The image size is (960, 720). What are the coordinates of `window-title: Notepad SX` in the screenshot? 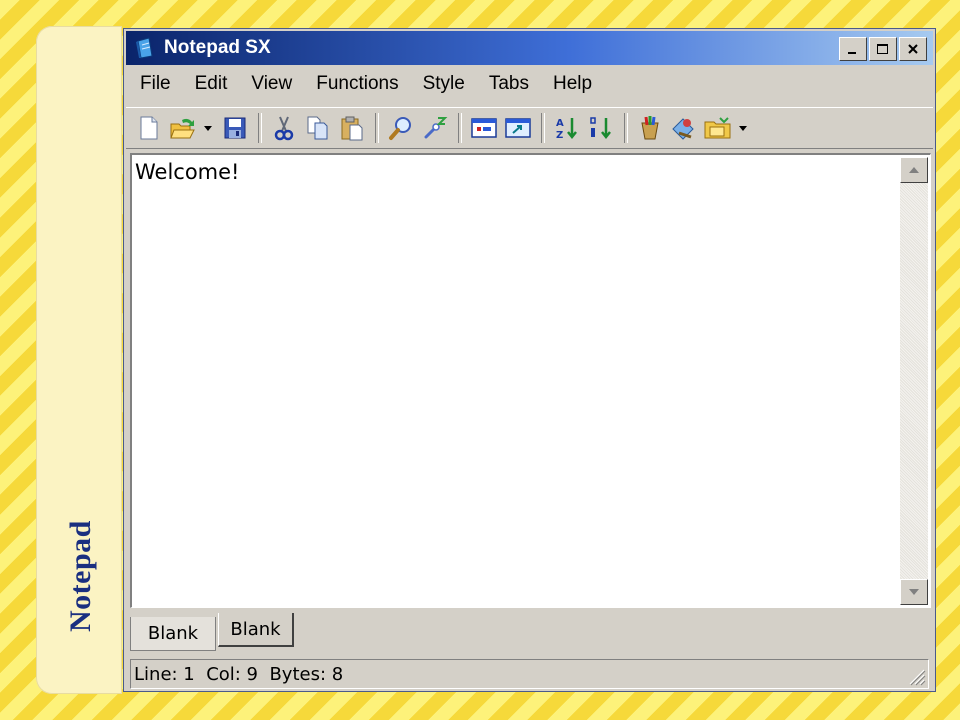 It's located at (217, 47).